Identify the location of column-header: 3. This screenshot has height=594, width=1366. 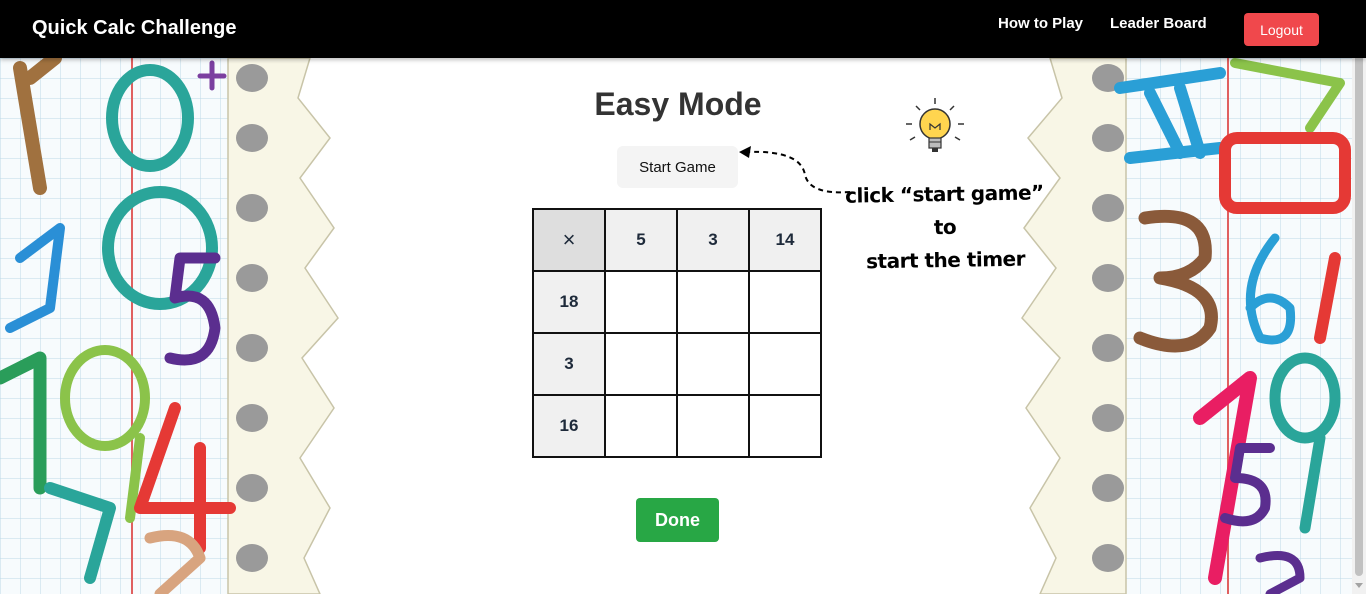
(713, 240).